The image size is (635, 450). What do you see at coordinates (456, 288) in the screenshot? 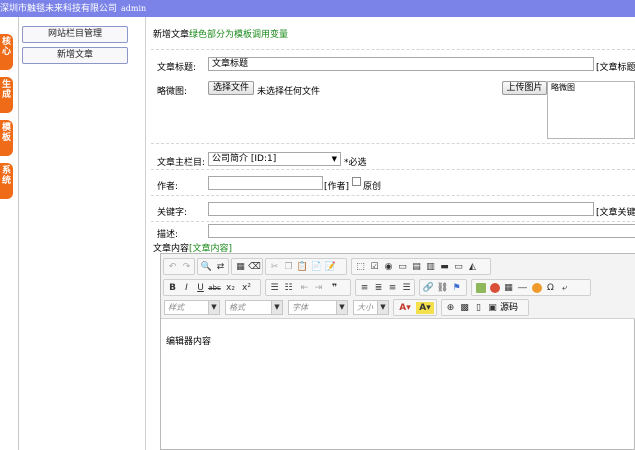
I see `anchor-icon: ⚑` at bounding box center [456, 288].